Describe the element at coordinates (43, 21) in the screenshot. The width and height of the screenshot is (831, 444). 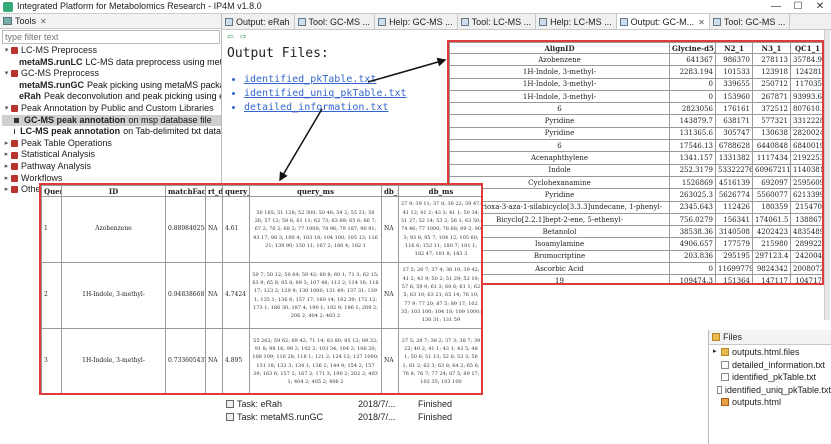
I see `close-icon: ✕` at that location.